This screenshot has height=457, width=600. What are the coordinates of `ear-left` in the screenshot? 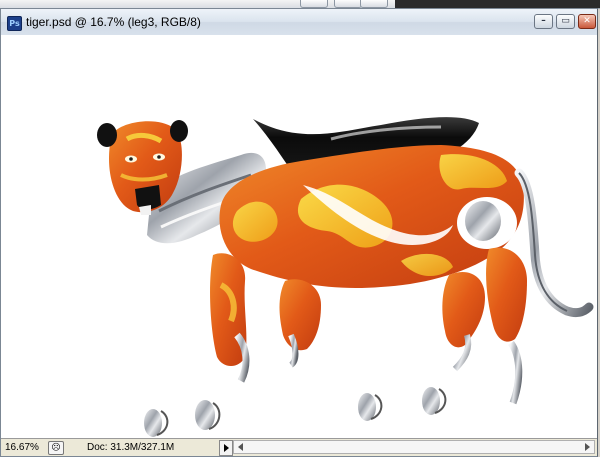 It's located at (107, 135).